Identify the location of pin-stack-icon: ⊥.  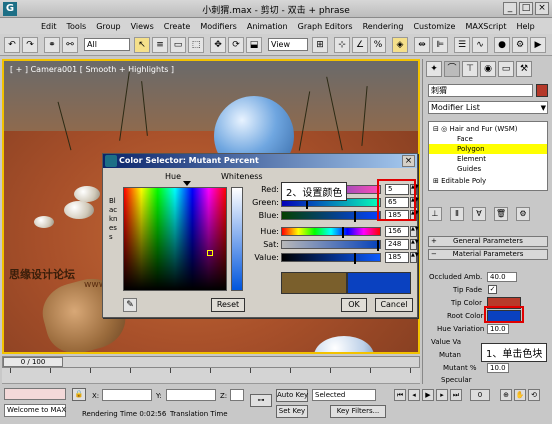
(435, 214).